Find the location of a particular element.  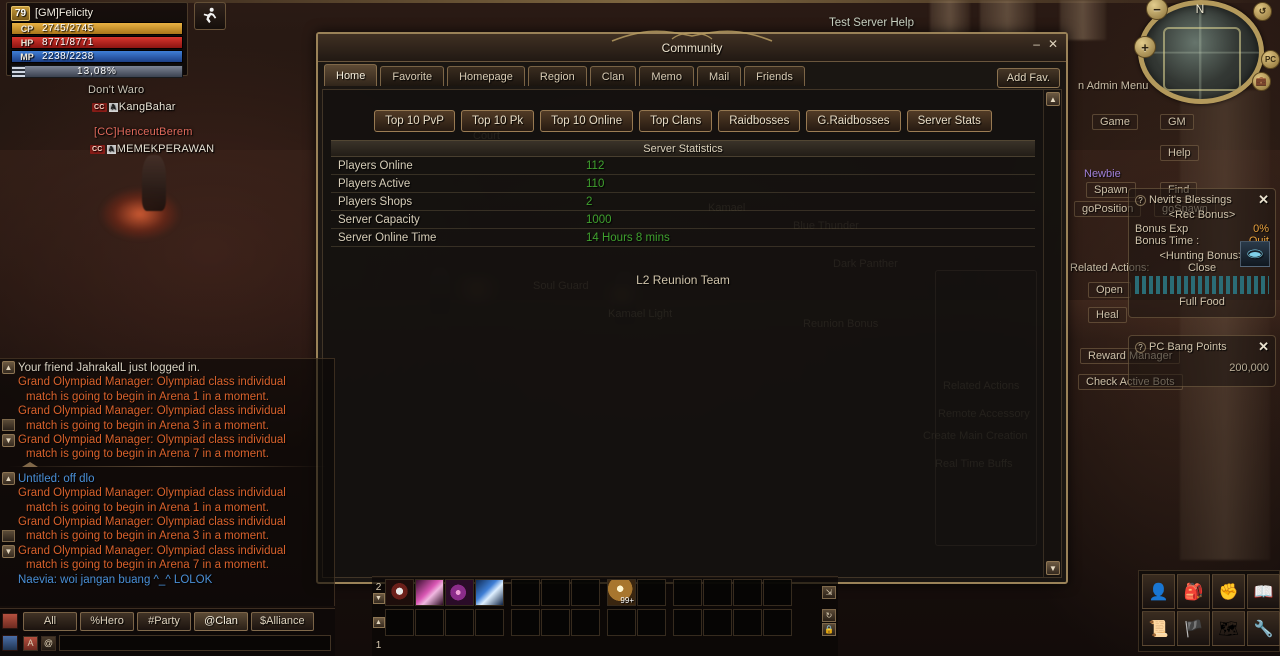

chat2-scroll-thumb is located at coordinates (8, 535).